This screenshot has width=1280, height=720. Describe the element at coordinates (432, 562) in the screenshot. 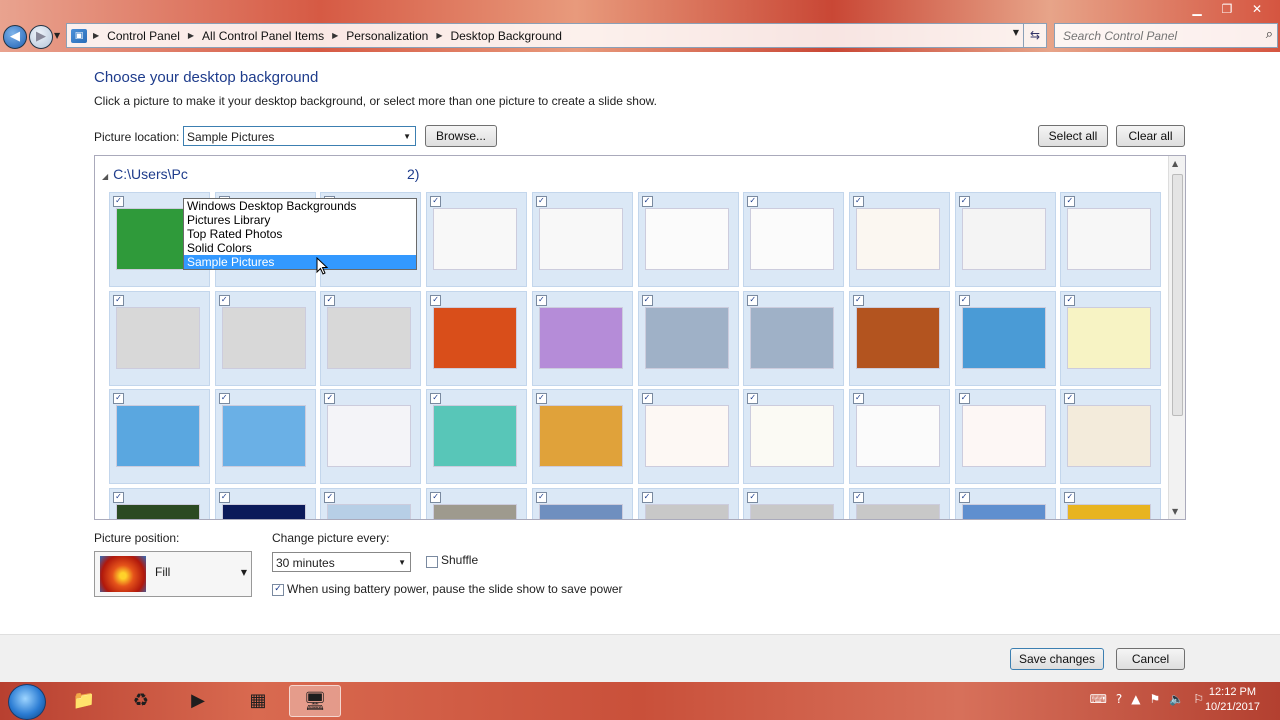

I see `shuffle-checkbox` at that location.